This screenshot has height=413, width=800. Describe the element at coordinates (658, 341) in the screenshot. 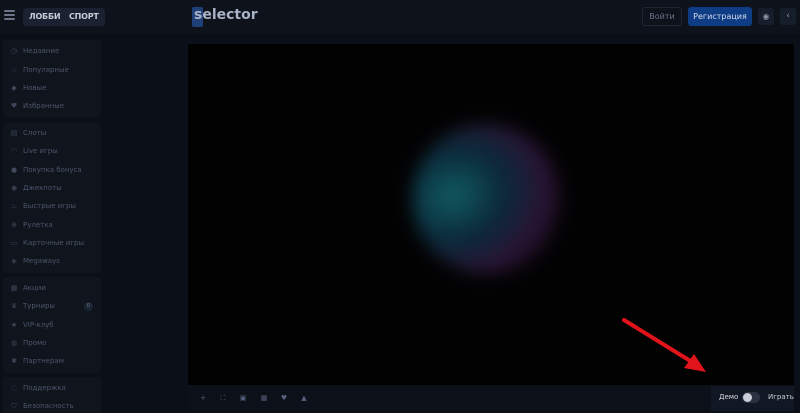

I see `arrow-shaft` at that location.